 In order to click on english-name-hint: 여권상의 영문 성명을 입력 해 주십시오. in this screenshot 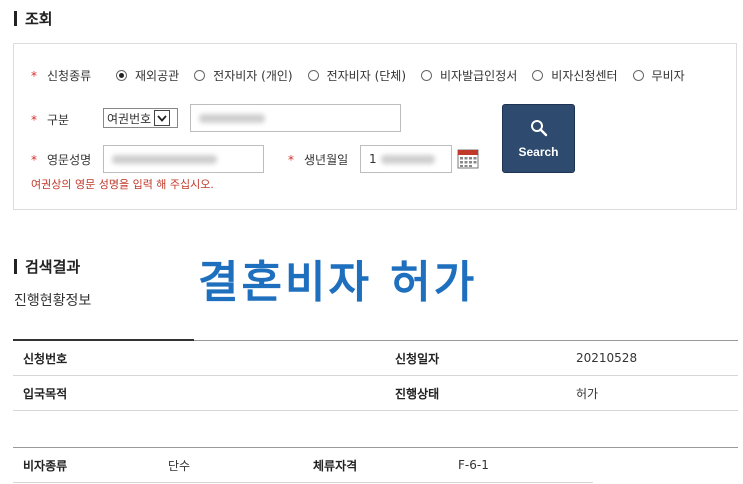, I will do `click(122, 184)`.